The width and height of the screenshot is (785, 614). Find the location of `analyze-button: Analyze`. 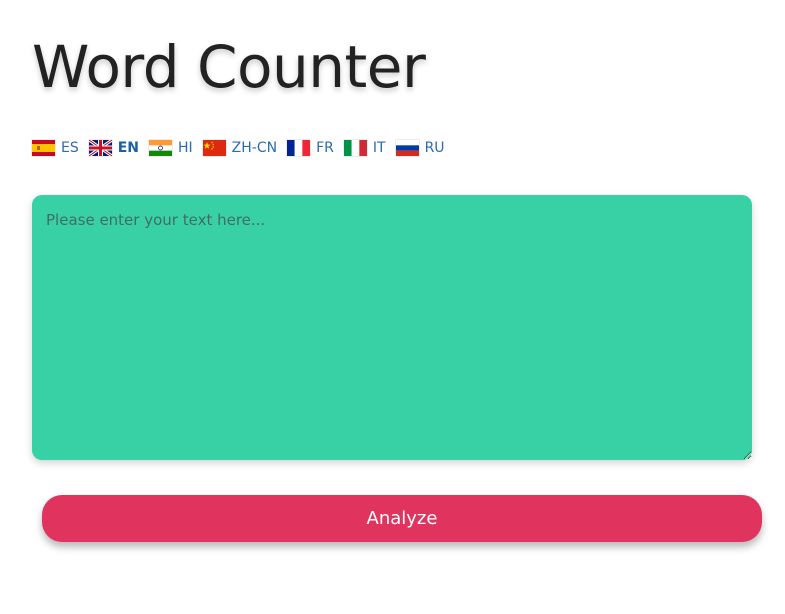

analyze-button: Analyze is located at coordinates (402, 518).